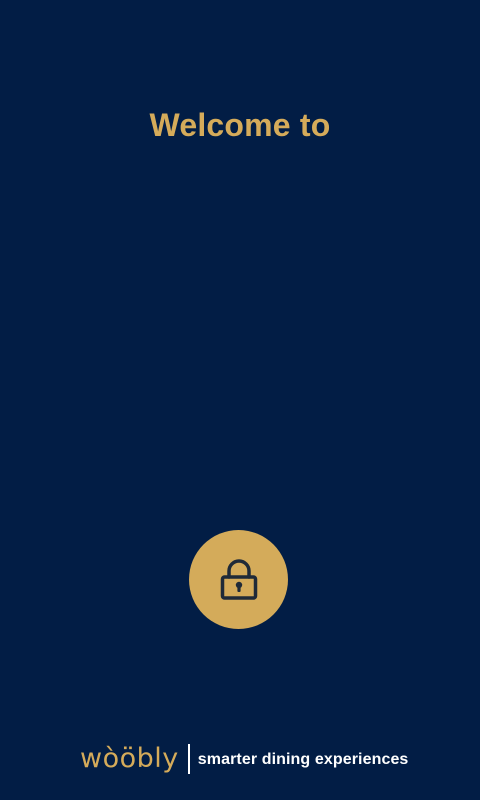 The image size is (480, 800). I want to click on footer-divider, so click(188, 759).